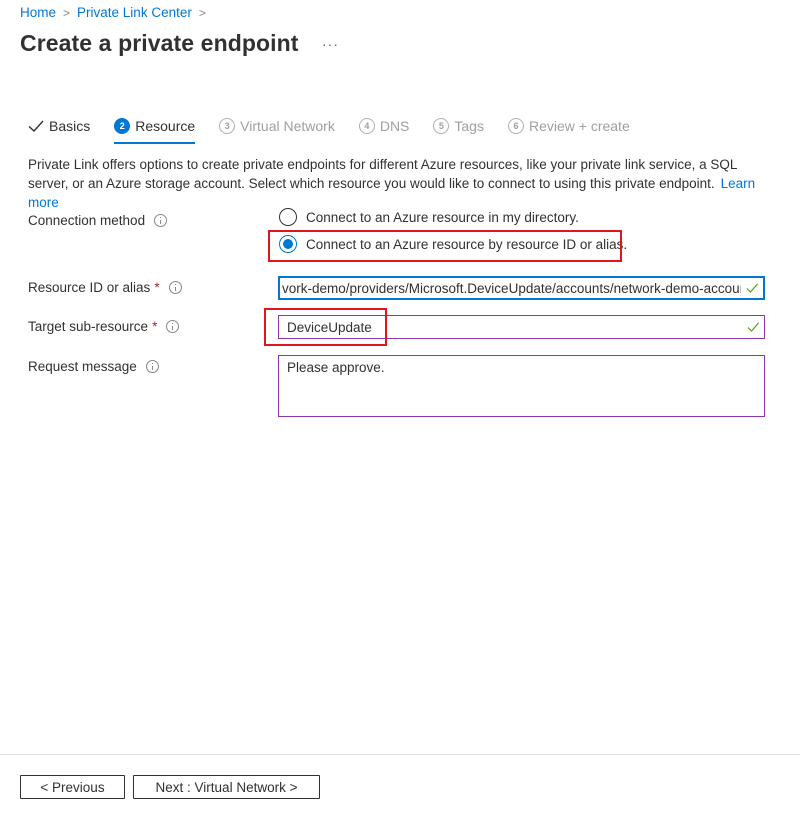 The width and height of the screenshot is (800, 814). I want to click on request-message-label: Request message, so click(93, 366).